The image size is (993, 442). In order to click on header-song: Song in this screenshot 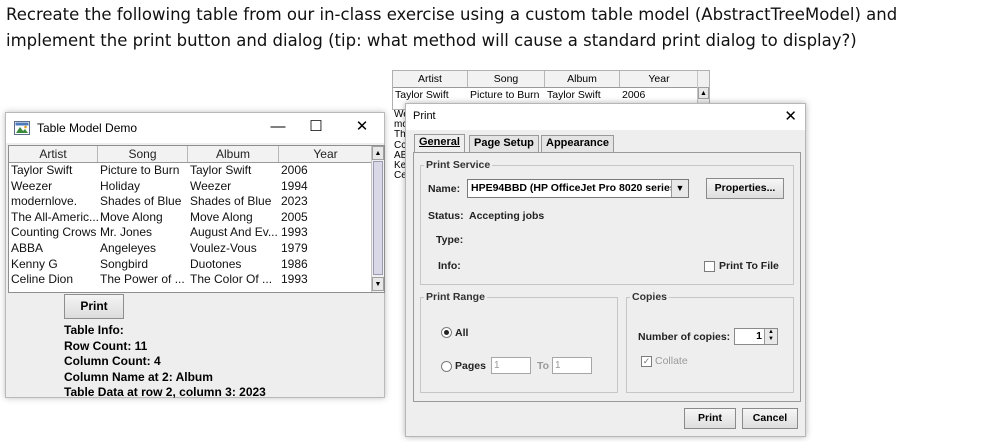, I will do `click(143, 154)`.